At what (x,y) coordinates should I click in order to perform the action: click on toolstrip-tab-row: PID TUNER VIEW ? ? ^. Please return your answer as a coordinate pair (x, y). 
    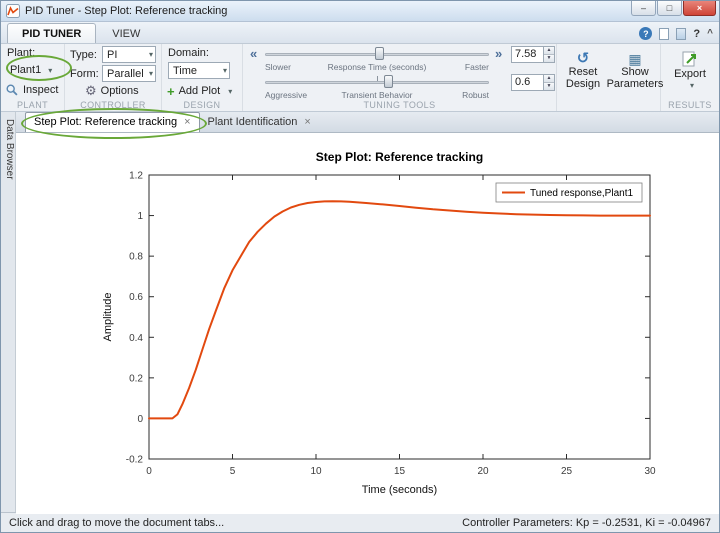
    Looking at the image, I should click on (360, 33).